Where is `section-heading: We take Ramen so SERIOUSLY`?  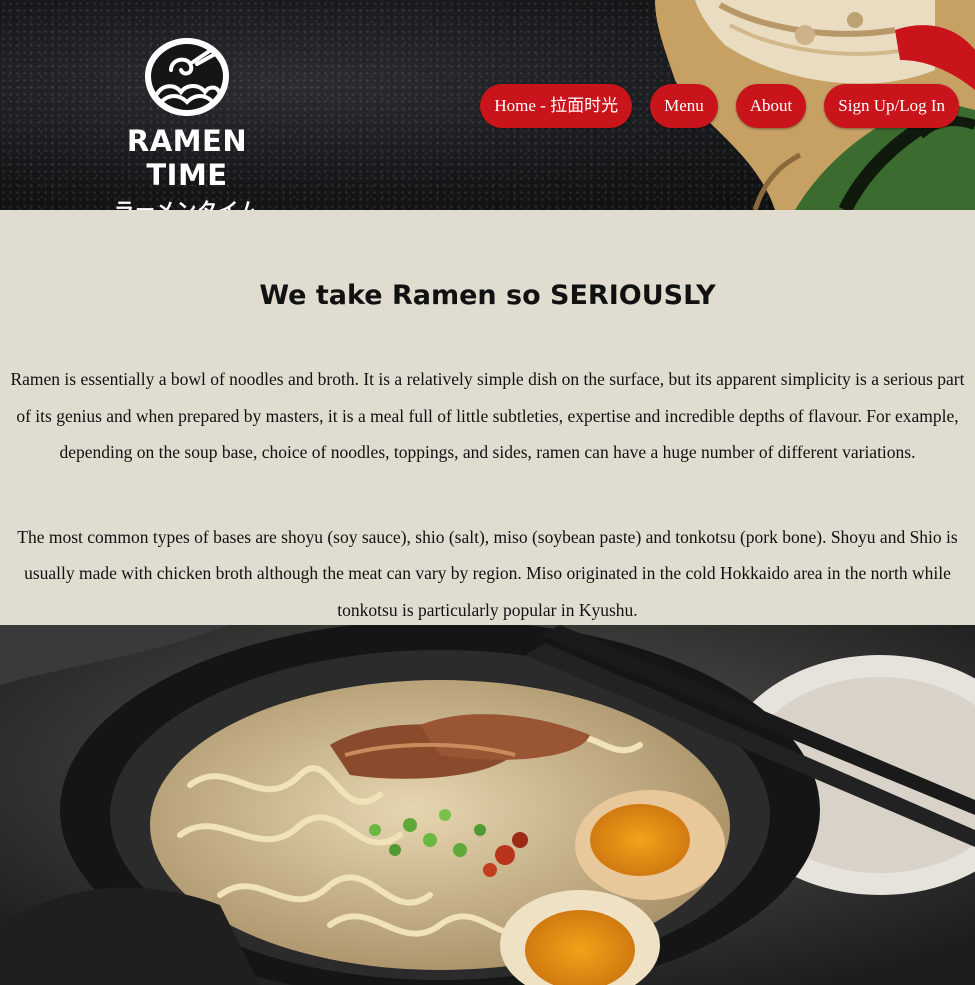 section-heading: We take Ramen so SERIOUSLY is located at coordinates (487, 295).